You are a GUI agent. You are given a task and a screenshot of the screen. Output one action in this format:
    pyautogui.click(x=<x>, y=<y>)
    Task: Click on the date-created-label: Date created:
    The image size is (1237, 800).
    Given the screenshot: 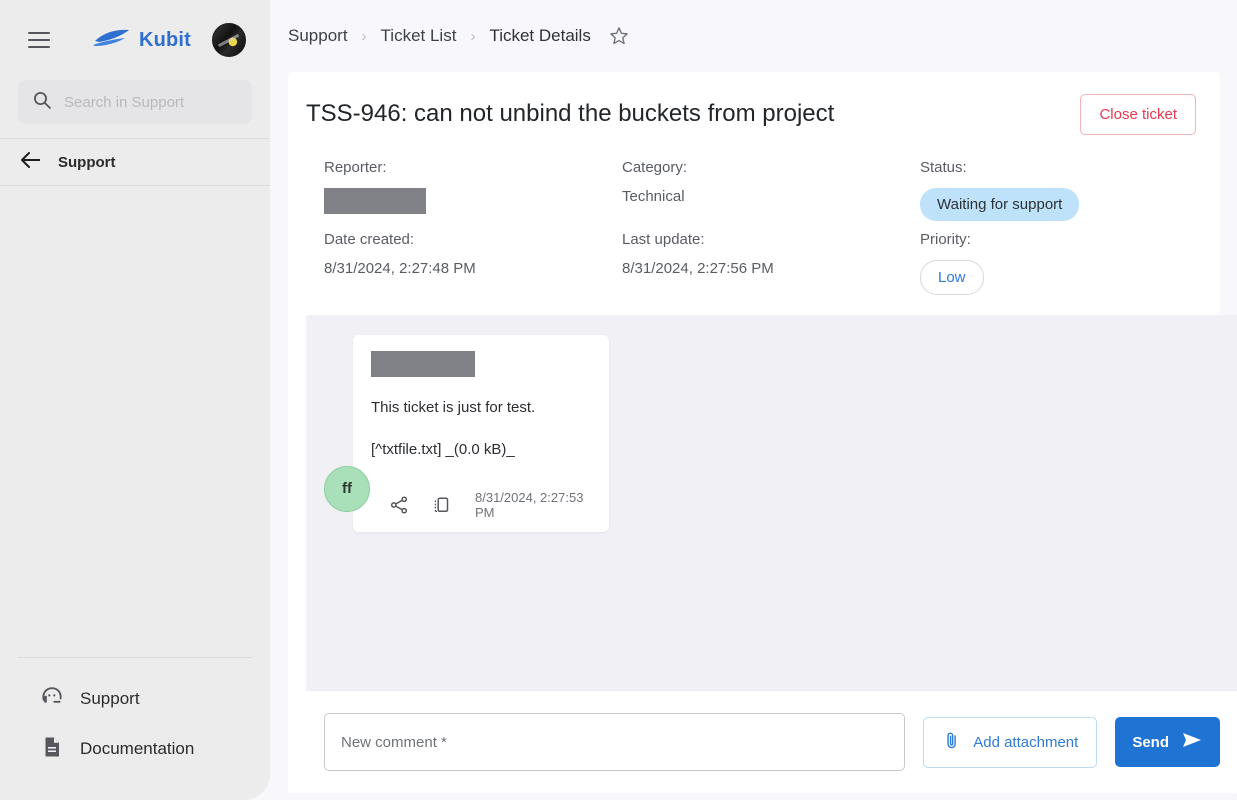 What is the action you would take?
    pyautogui.click(x=369, y=239)
    